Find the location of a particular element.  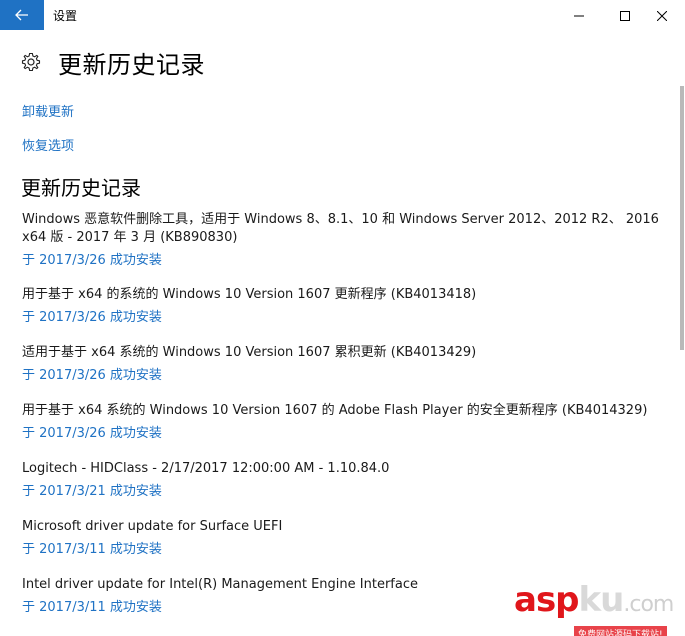

watermark-brand: aspku.com is located at coordinates (594, 600).